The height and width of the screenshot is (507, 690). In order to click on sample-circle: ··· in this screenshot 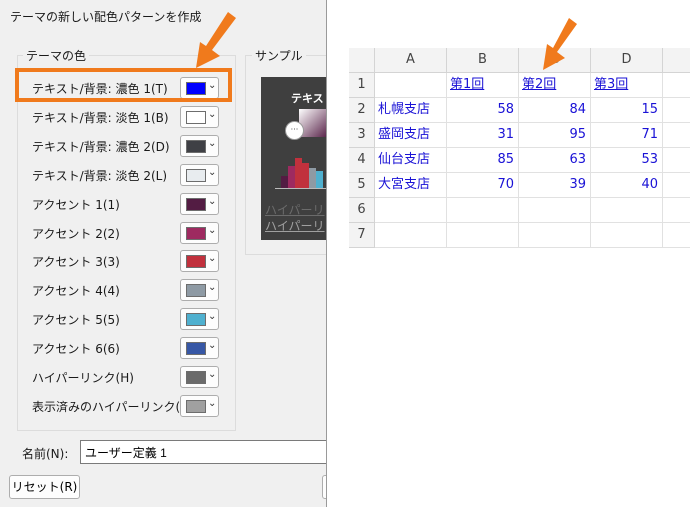, I will do `click(294, 130)`.